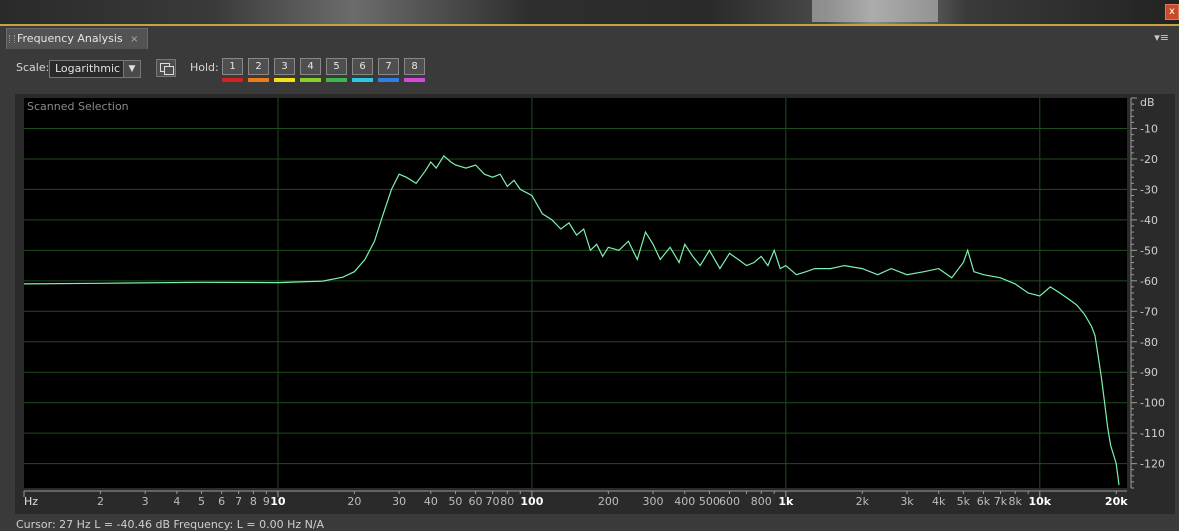  What do you see at coordinates (278, 501) in the screenshot?
I see `hz-tick-label: 10` at bounding box center [278, 501].